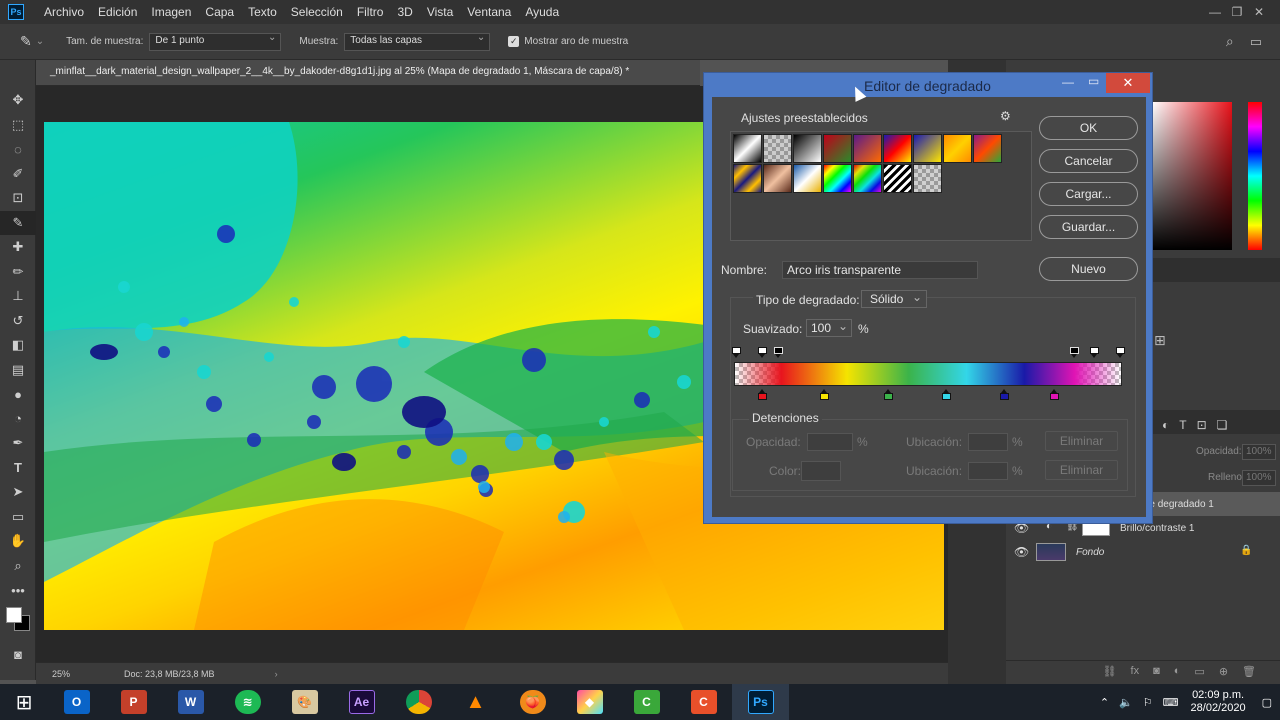 Image resolution: width=1280 pixels, height=720 pixels. I want to click on taskbar-chrome, so click(418, 702).